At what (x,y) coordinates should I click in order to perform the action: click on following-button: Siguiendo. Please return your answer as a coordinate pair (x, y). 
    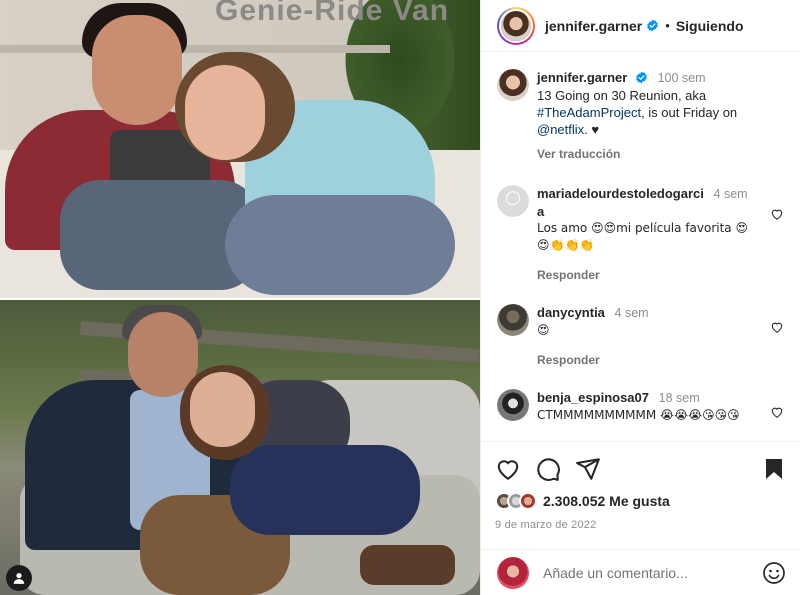
    Looking at the image, I should click on (710, 26).